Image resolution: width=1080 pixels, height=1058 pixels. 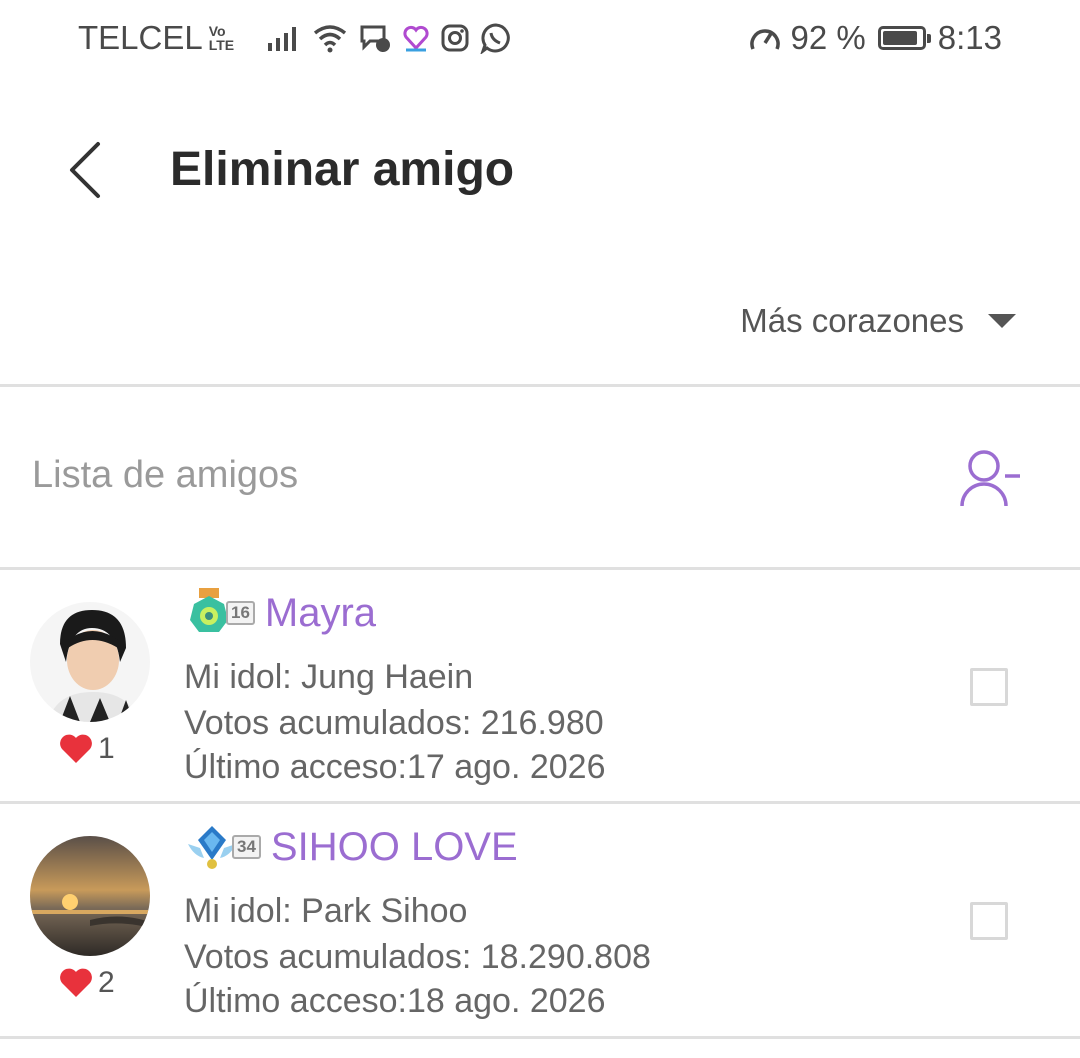 I want to click on carrier-name: TELCEL, so click(x=140, y=37).